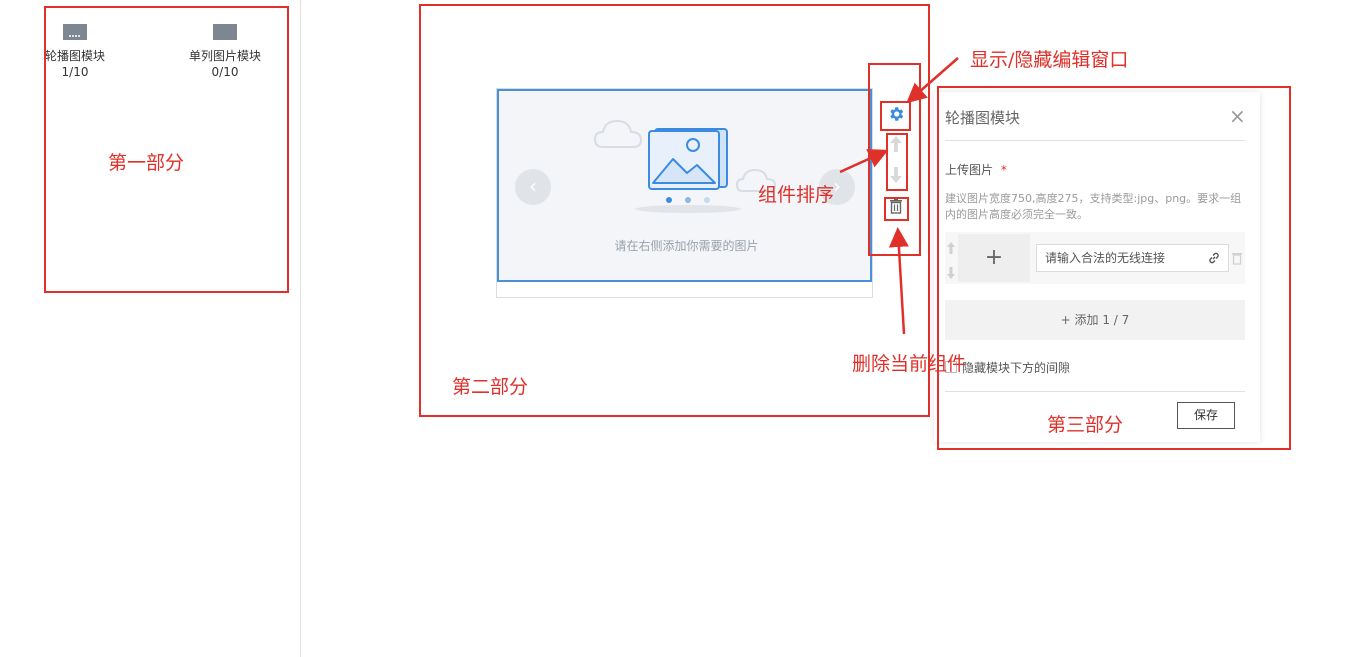 The height and width of the screenshot is (657, 1366). Describe the element at coordinates (932, 80) in the screenshot. I see `arrow-to-settings` at that location.